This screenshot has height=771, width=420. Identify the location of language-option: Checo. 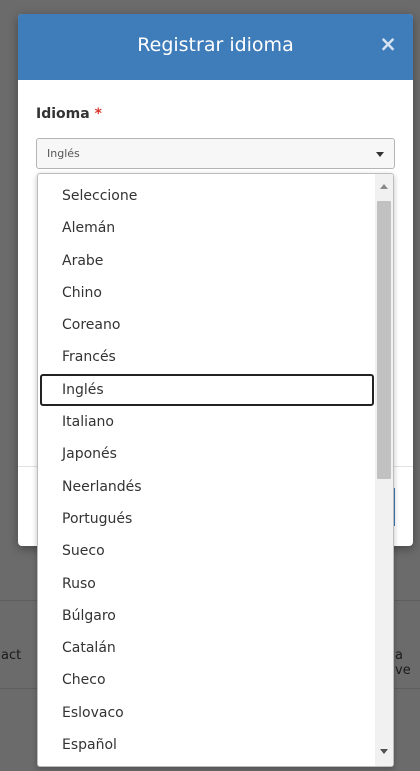
(206, 680).